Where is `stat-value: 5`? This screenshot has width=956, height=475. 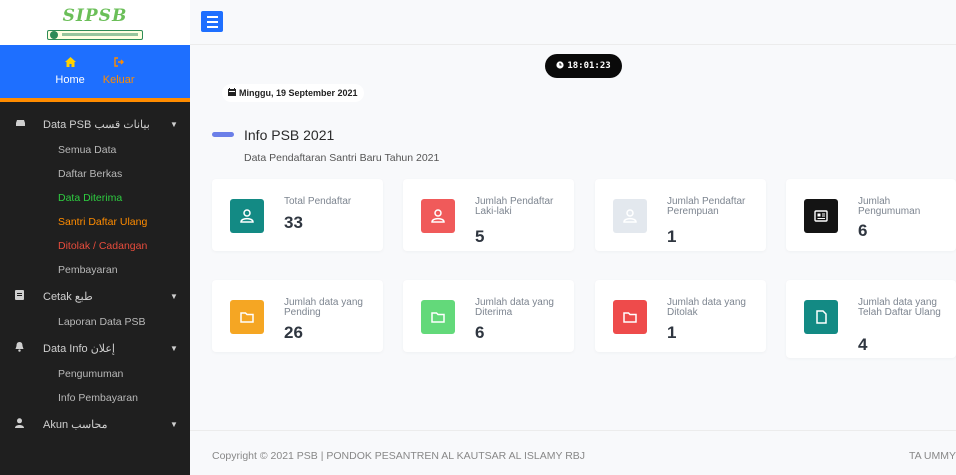 stat-value: 5 is located at coordinates (480, 236).